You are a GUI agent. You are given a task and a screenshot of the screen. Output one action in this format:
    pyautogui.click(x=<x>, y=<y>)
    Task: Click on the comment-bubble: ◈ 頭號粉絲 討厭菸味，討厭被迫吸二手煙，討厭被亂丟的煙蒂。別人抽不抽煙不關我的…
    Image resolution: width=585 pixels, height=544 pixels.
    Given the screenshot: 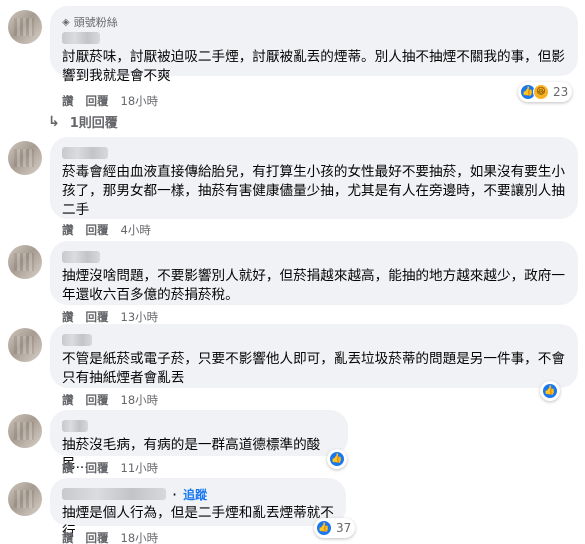 What is the action you would take?
    pyautogui.click(x=314, y=45)
    